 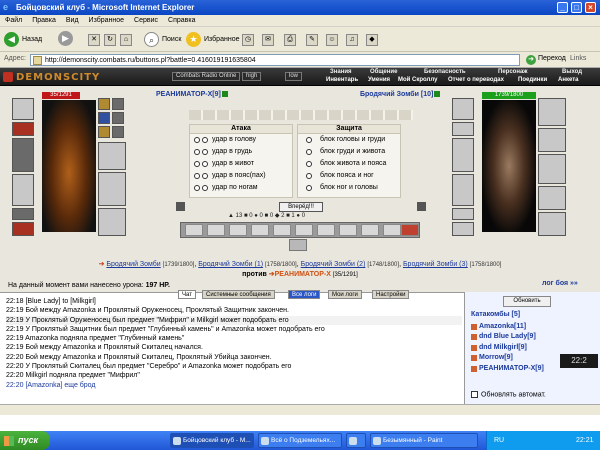 I want to click on attack-option: удар в грудь, so click(x=241, y=152).